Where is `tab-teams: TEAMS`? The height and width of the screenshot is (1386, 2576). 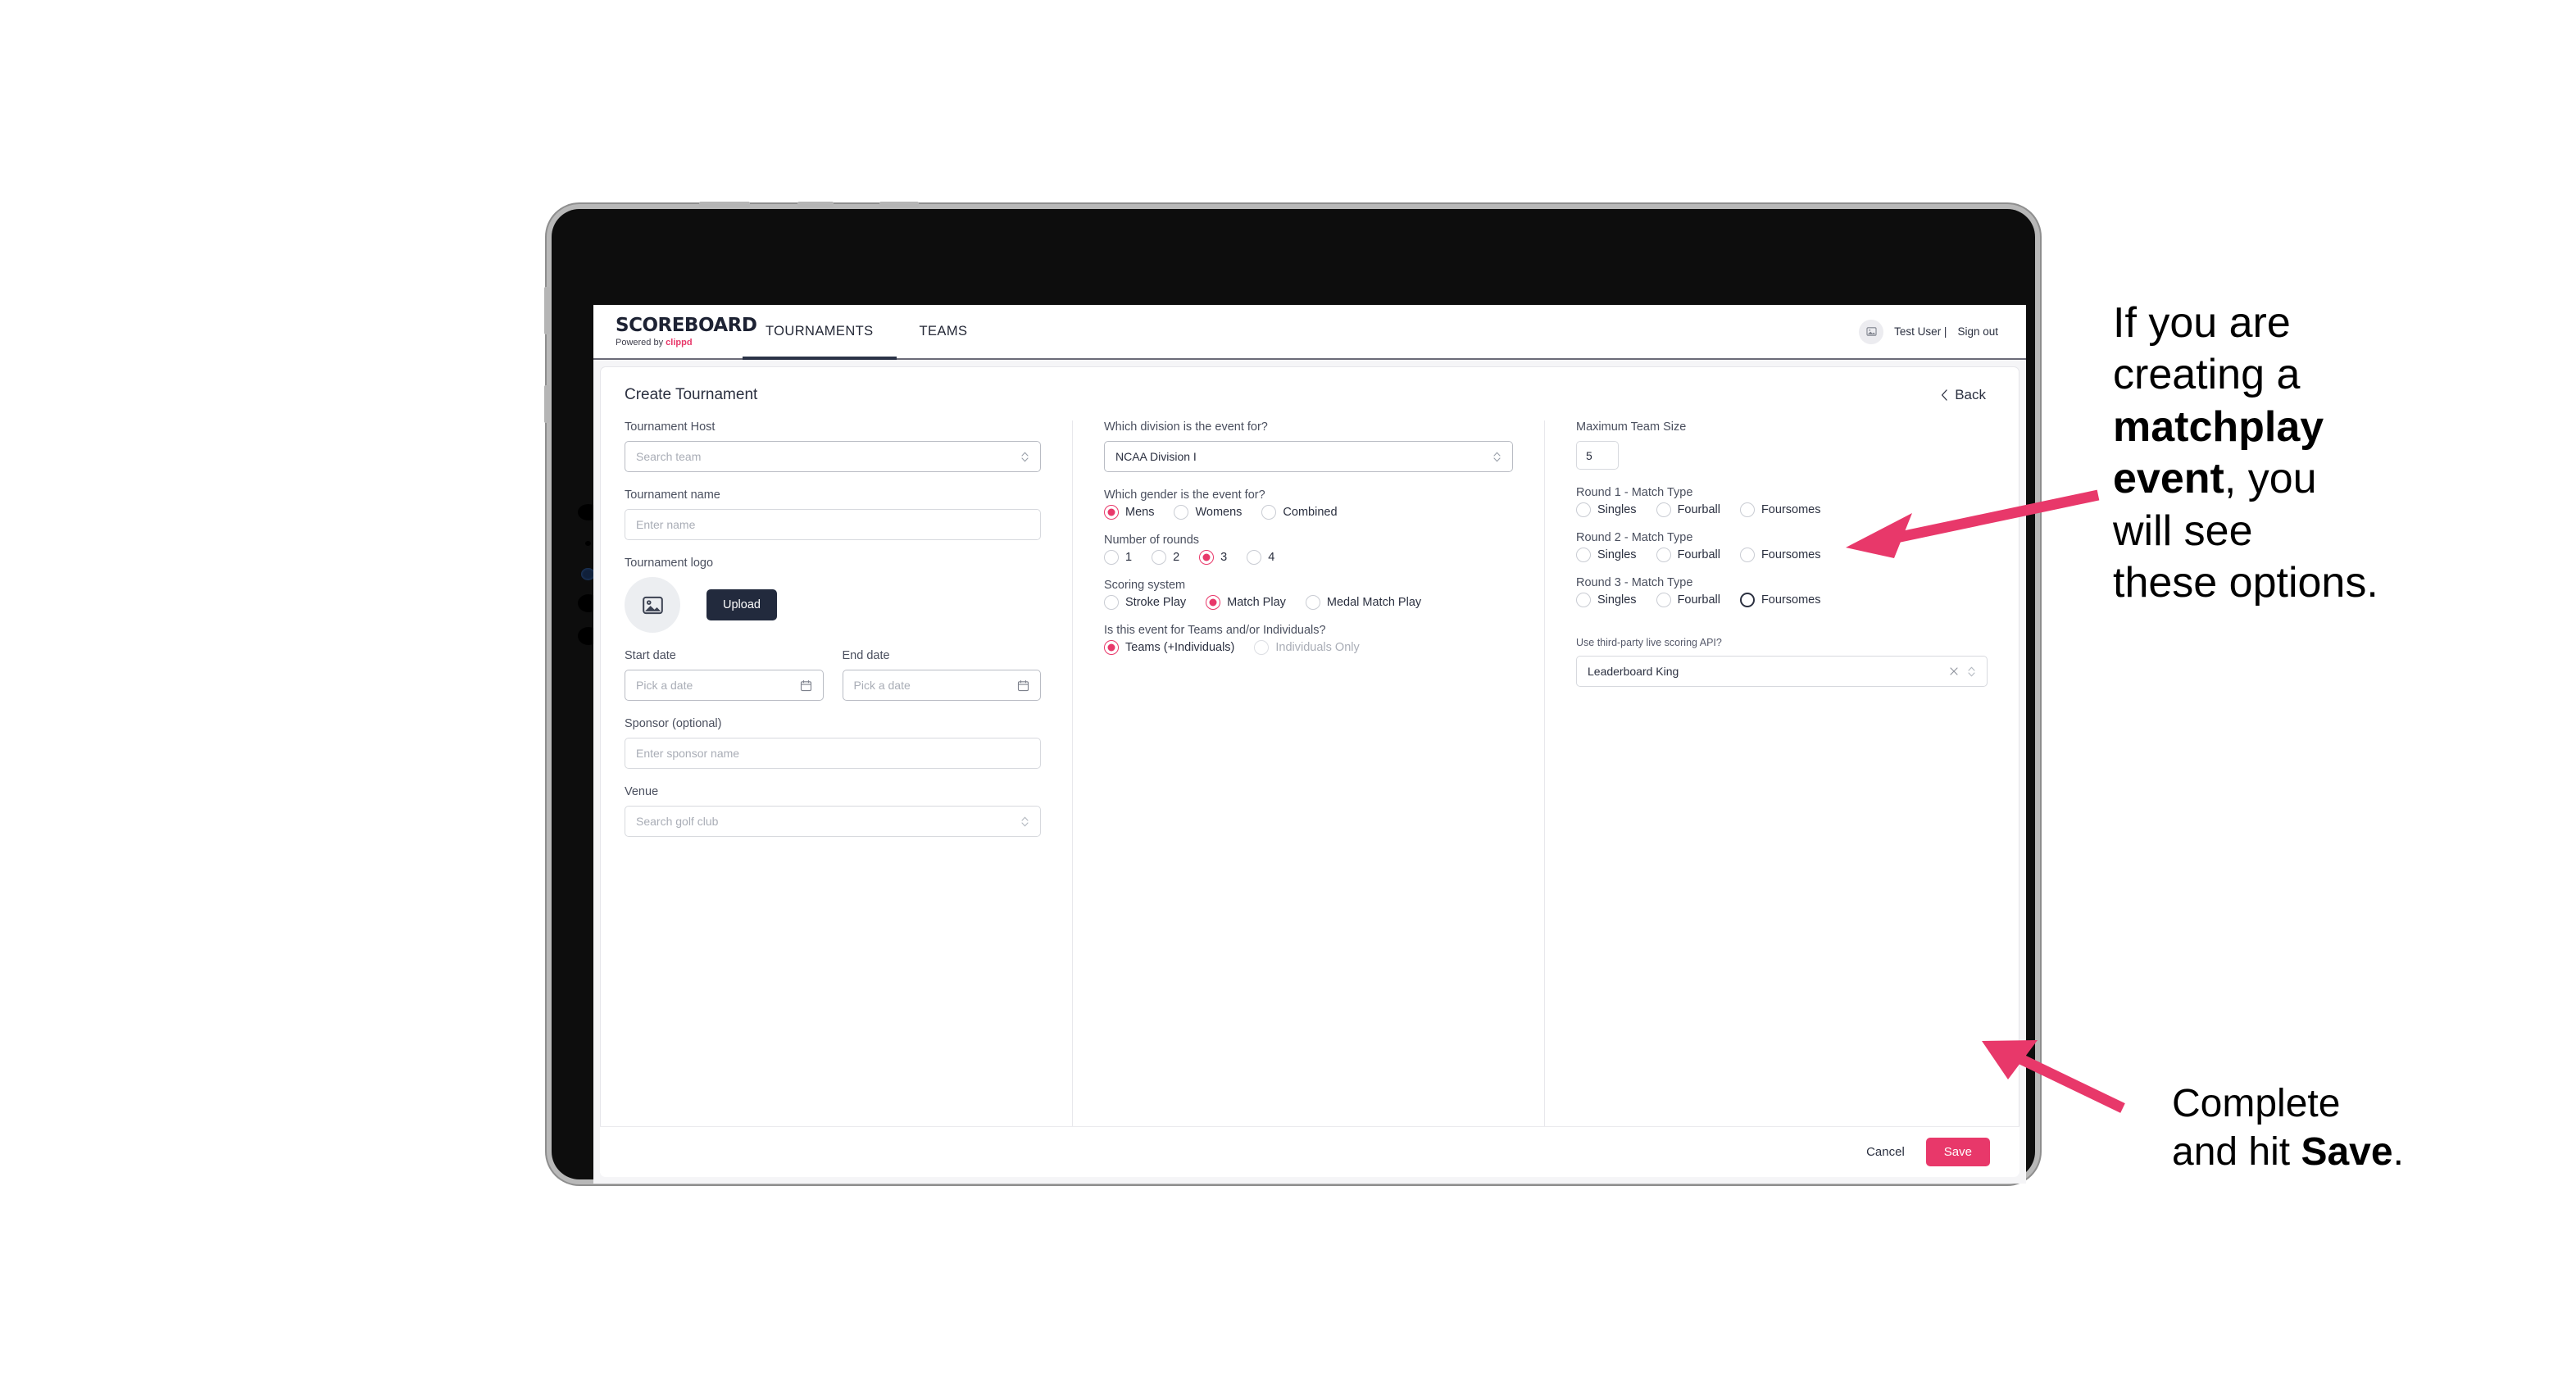
tab-teams: TEAMS is located at coordinates (944, 331).